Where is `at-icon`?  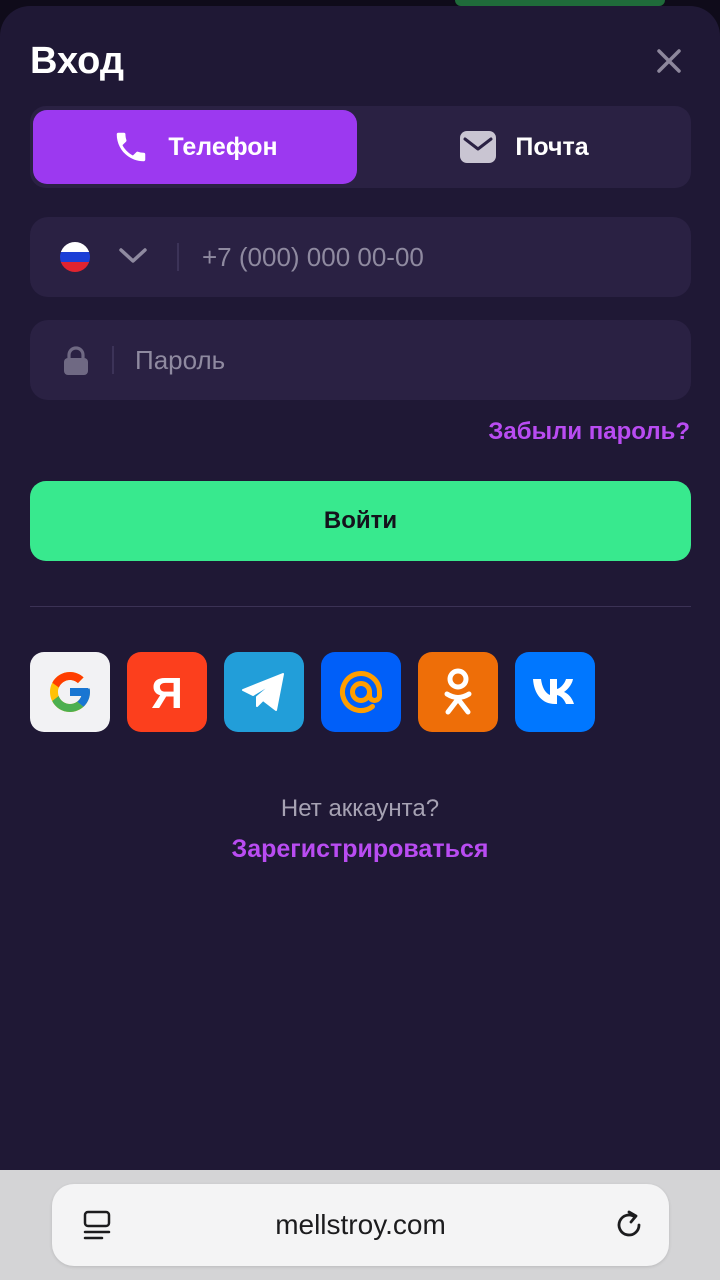 at-icon is located at coordinates (361, 692).